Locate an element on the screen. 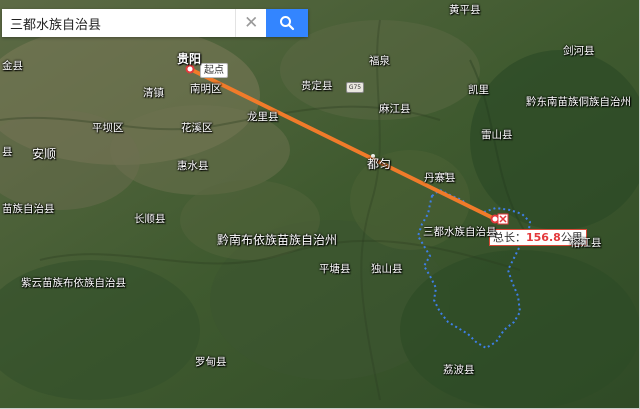 The height and width of the screenshot is (409, 640). place-label: 清镇 is located at coordinates (153, 93).